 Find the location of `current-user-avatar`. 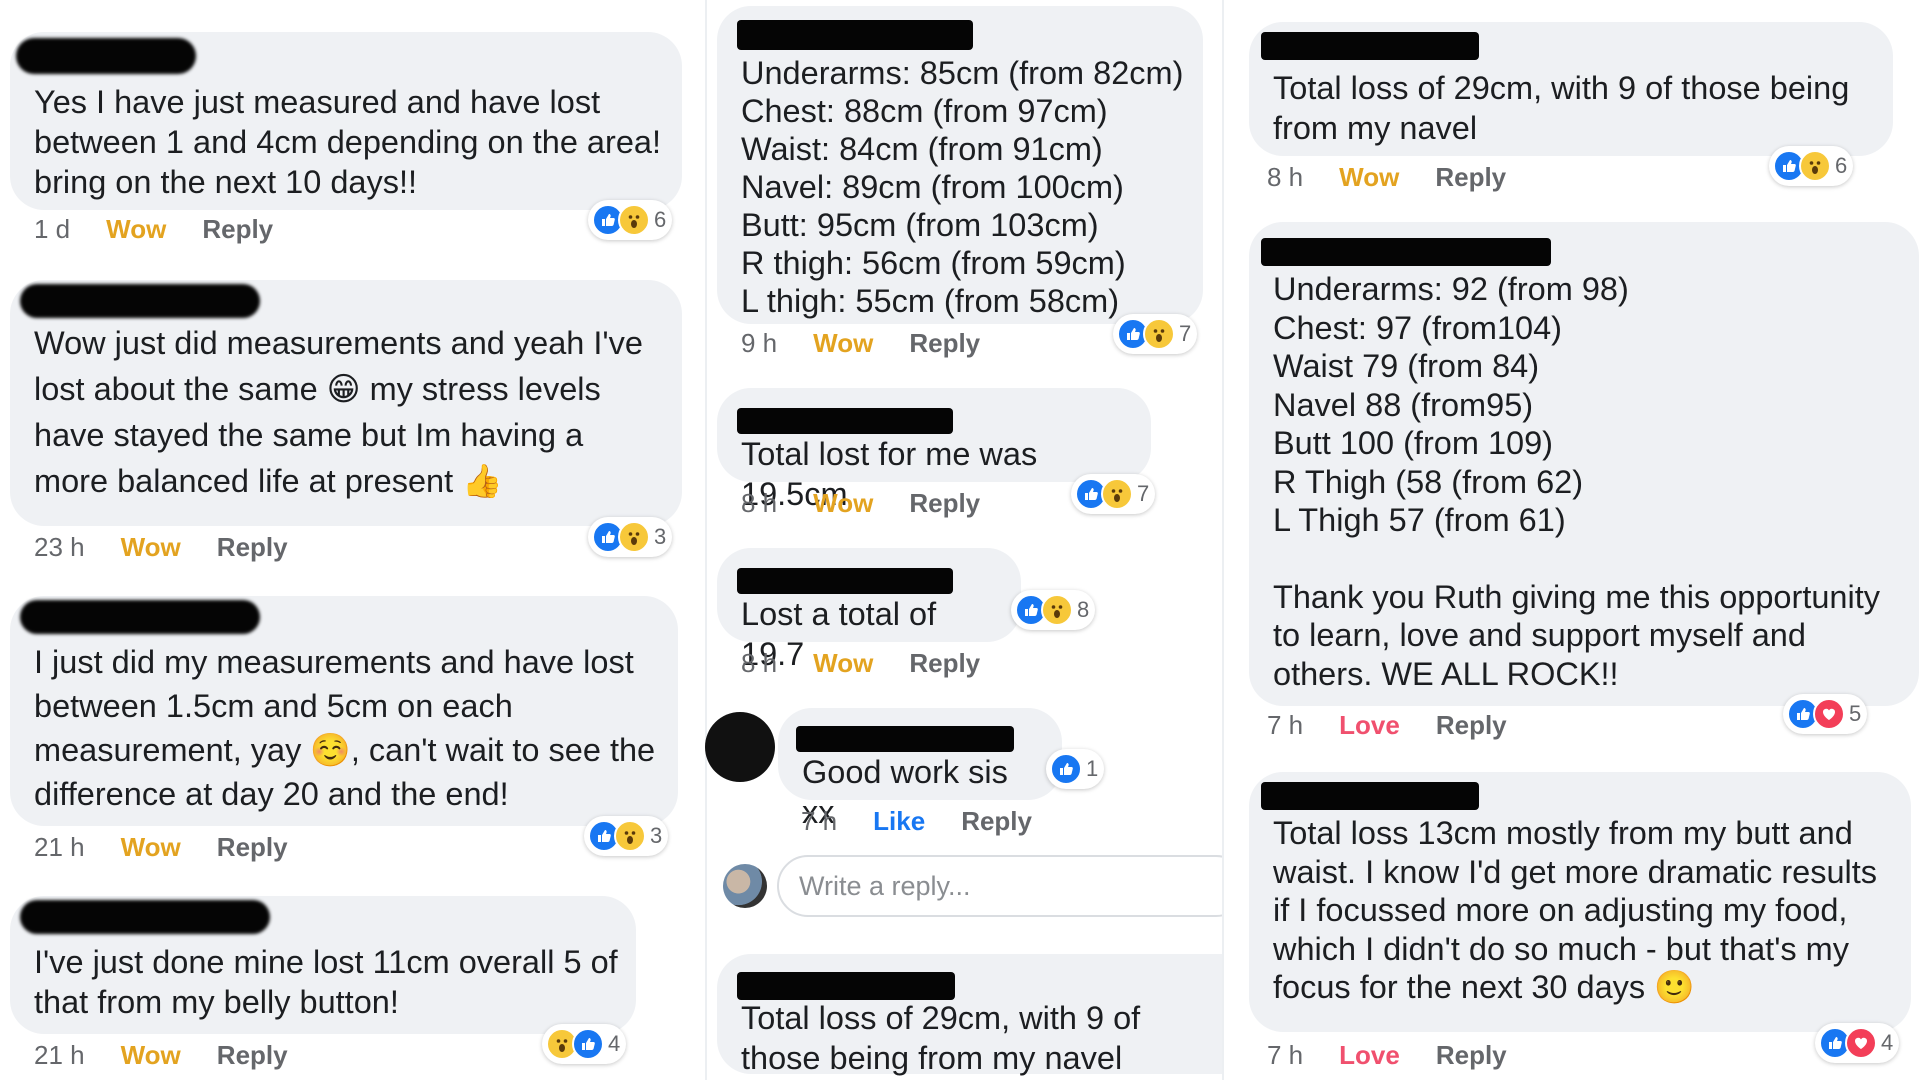

current-user-avatar is located at coordinates (745, 886).